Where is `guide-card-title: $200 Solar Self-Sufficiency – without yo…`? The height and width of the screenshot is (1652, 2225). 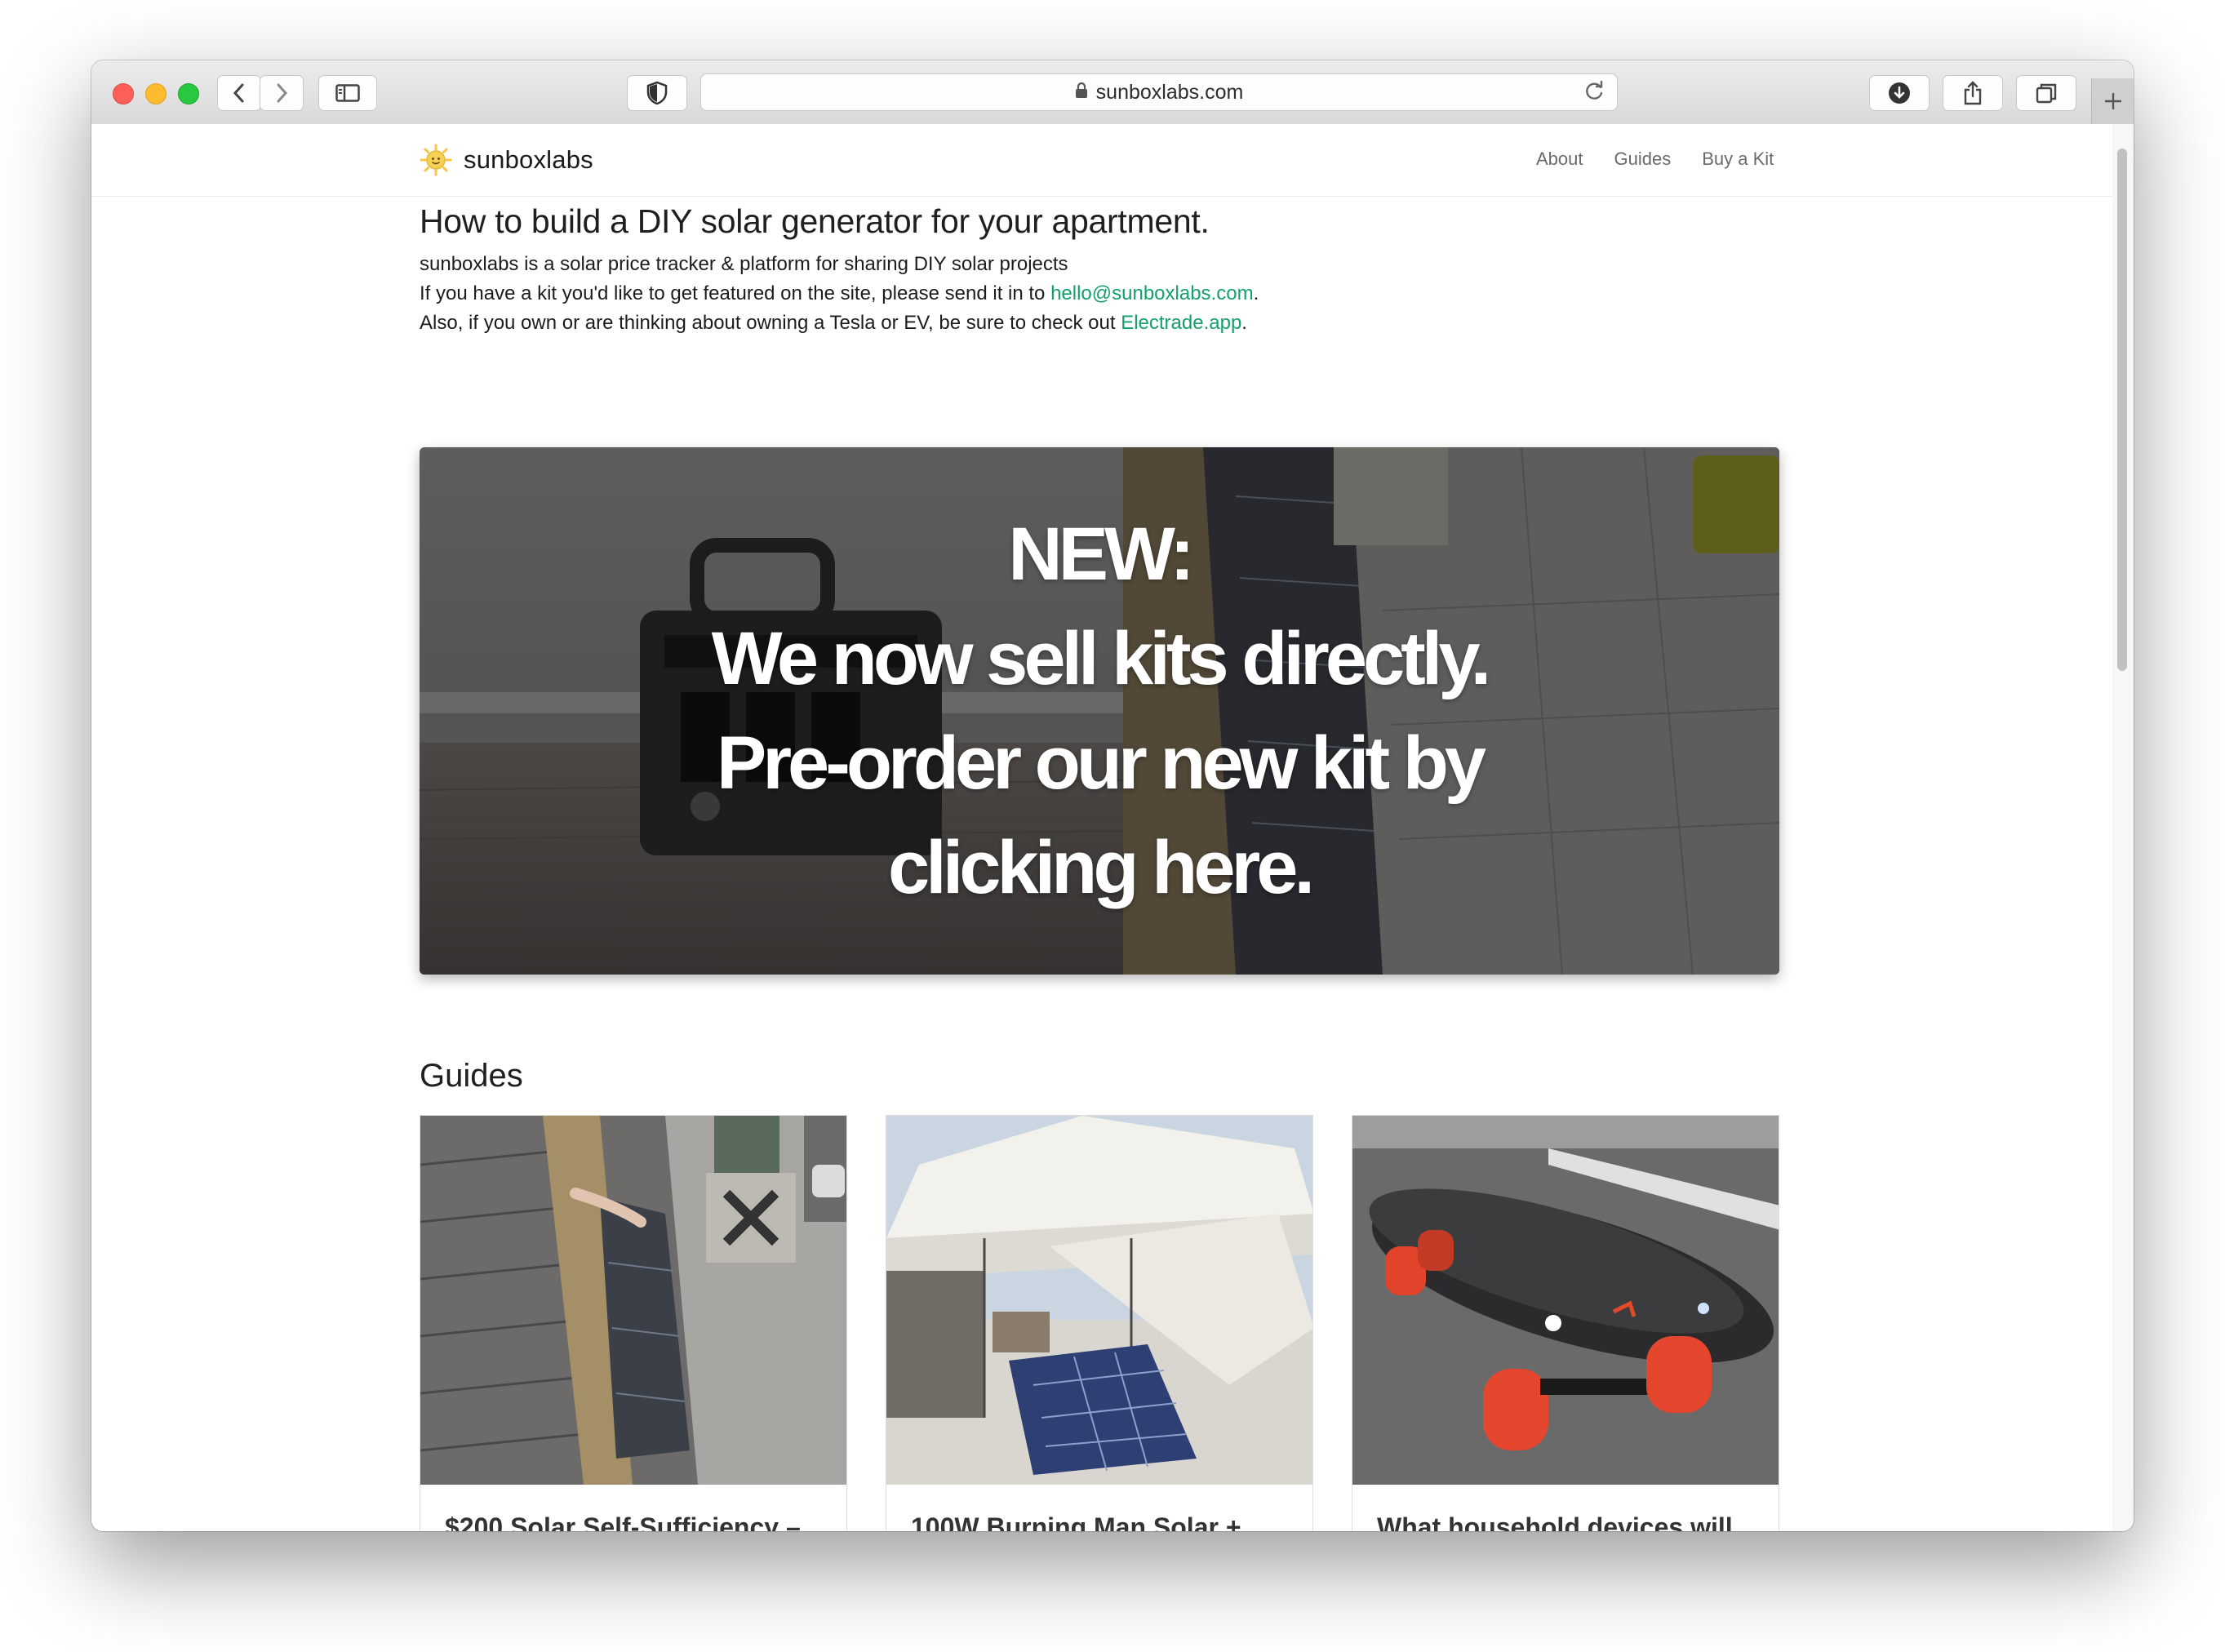 guide-card-title: $200 Solar Self-Sufficiency – without yo… is located at coordinates (623, 1521).